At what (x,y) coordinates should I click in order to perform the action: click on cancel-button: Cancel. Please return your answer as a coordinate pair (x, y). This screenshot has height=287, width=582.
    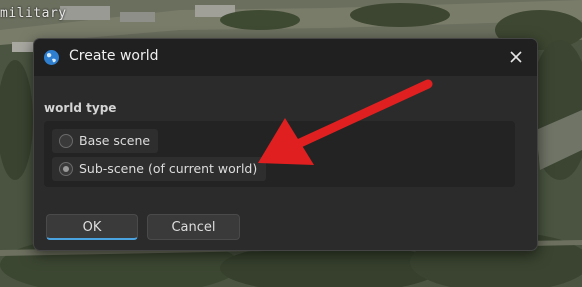
    Looking at the image, I should click on (193, 227).